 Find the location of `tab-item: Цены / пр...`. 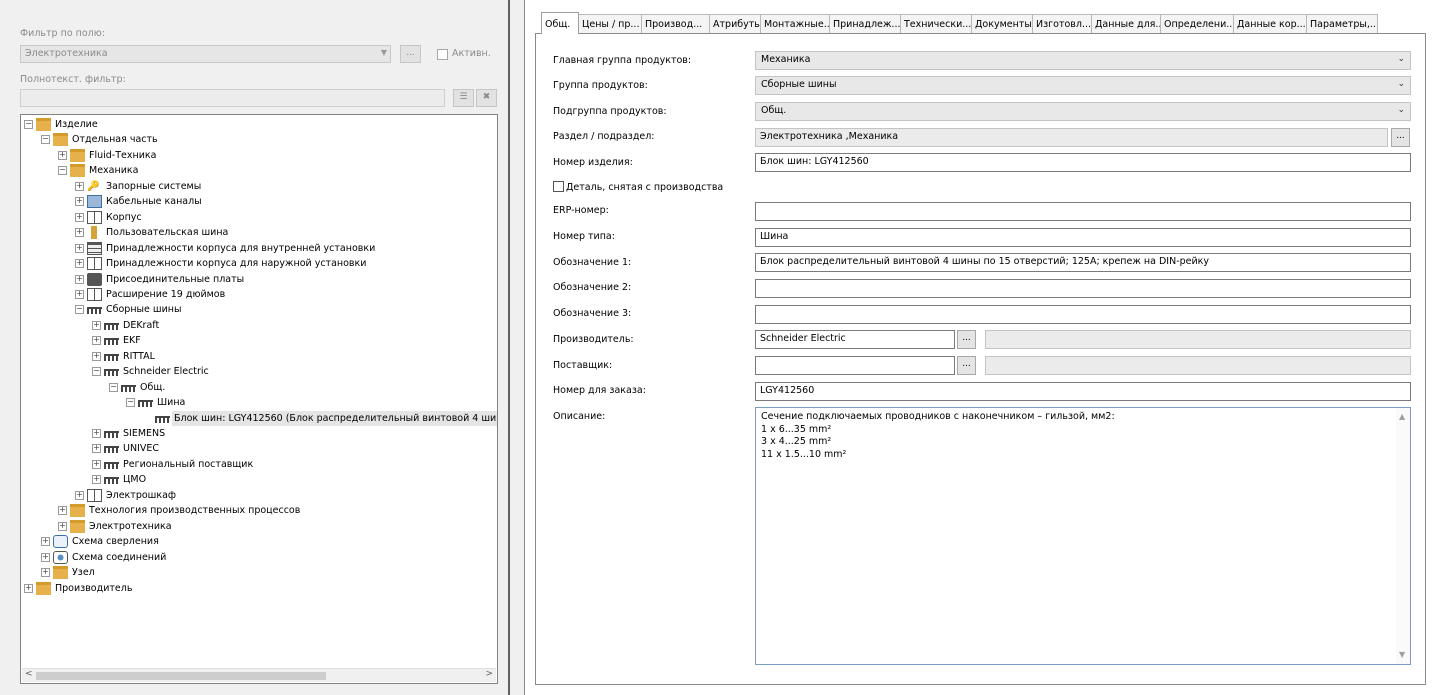

tab-item: Цены / пр... is located at coordinates (610, 24).